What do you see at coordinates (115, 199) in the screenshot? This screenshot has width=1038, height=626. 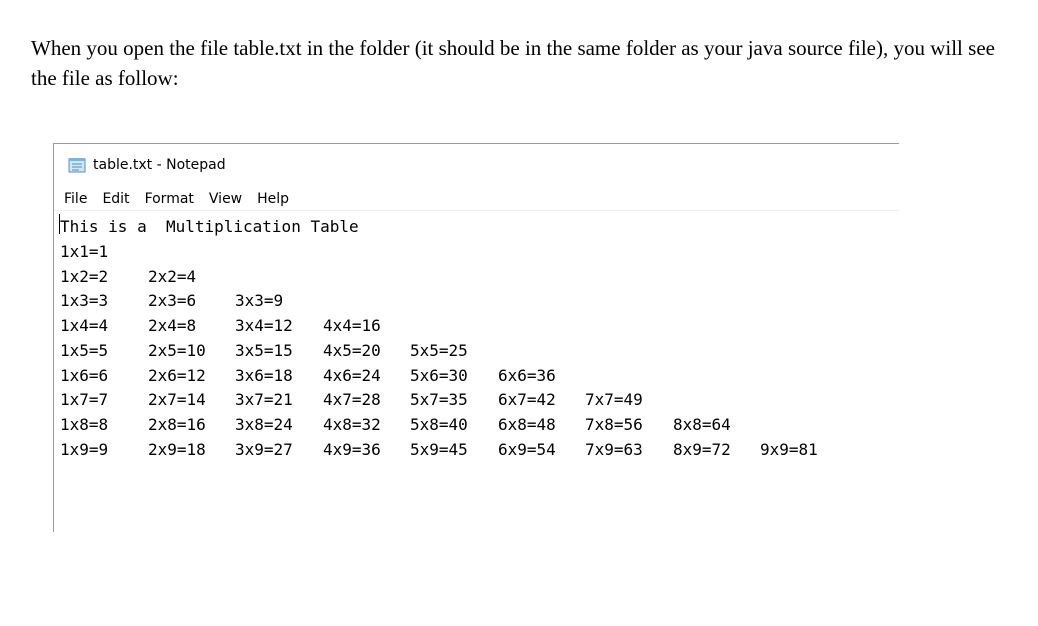 I see `menu-edit: Edit` at bounding box center [115, 199].